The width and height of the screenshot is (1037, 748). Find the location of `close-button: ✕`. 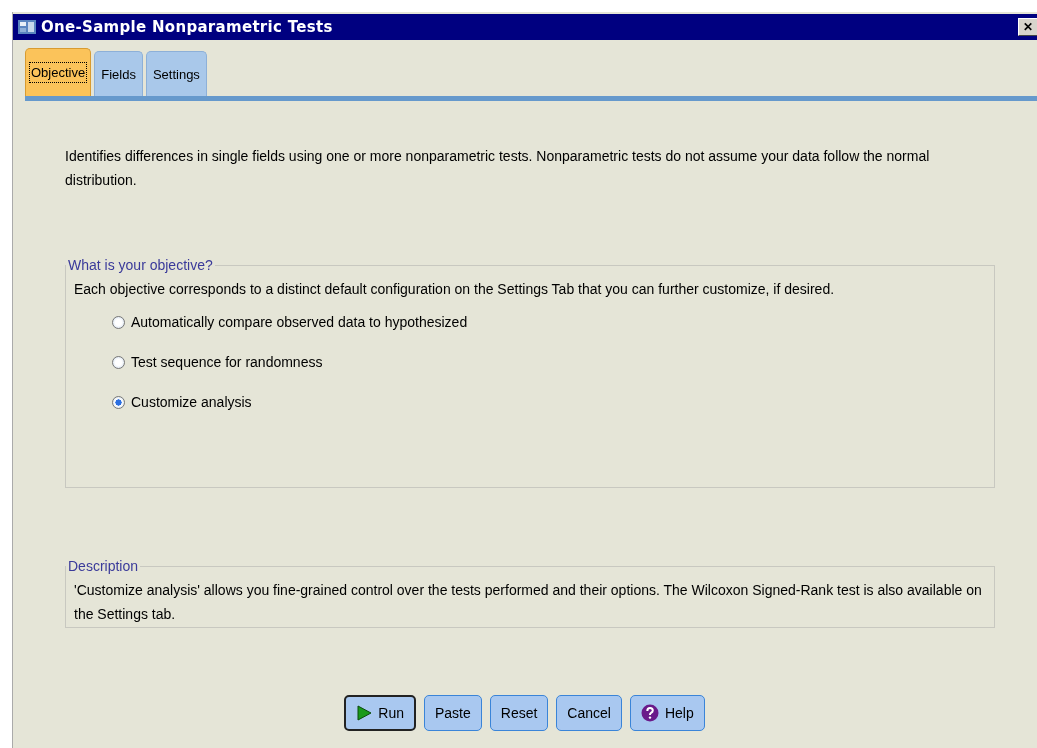

close-button: ✕ is located at coordinates (1027, 27).